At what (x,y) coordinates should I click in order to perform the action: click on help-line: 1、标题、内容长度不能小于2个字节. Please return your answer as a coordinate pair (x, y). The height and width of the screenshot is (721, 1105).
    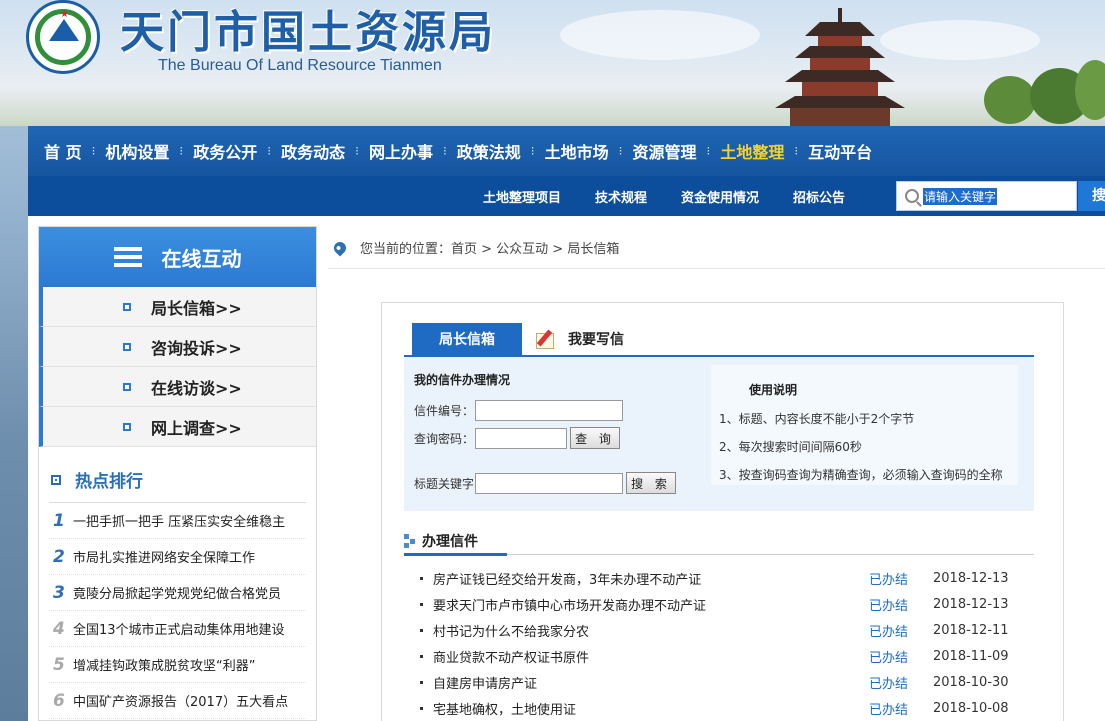
    Looking at the image, I should click on (817, 419).